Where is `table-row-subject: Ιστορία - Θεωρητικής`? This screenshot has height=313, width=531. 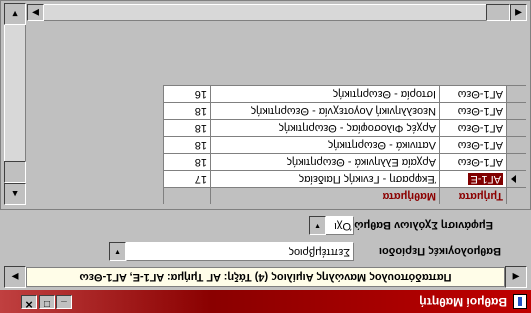
table-row-subject: Ιστορία - Θεωρητικής is located at coordinates (324, 93).